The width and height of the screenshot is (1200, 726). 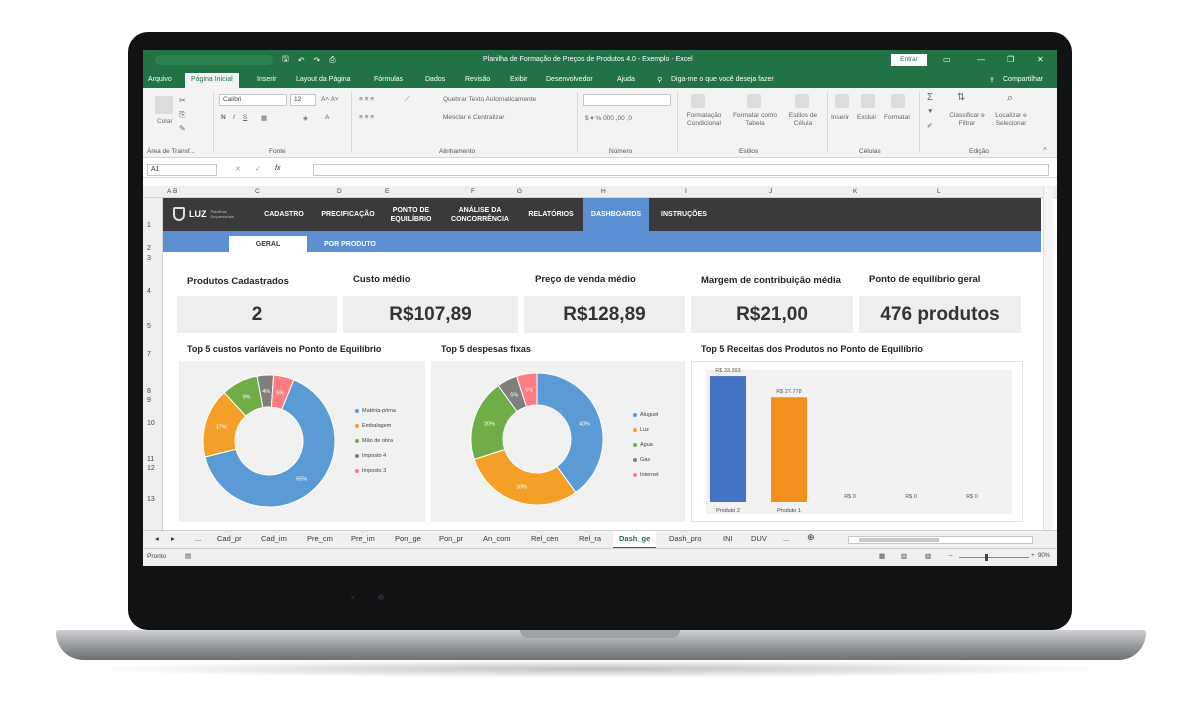 I want to click on find-icon: ⌕, so click(x=1010, y=98).